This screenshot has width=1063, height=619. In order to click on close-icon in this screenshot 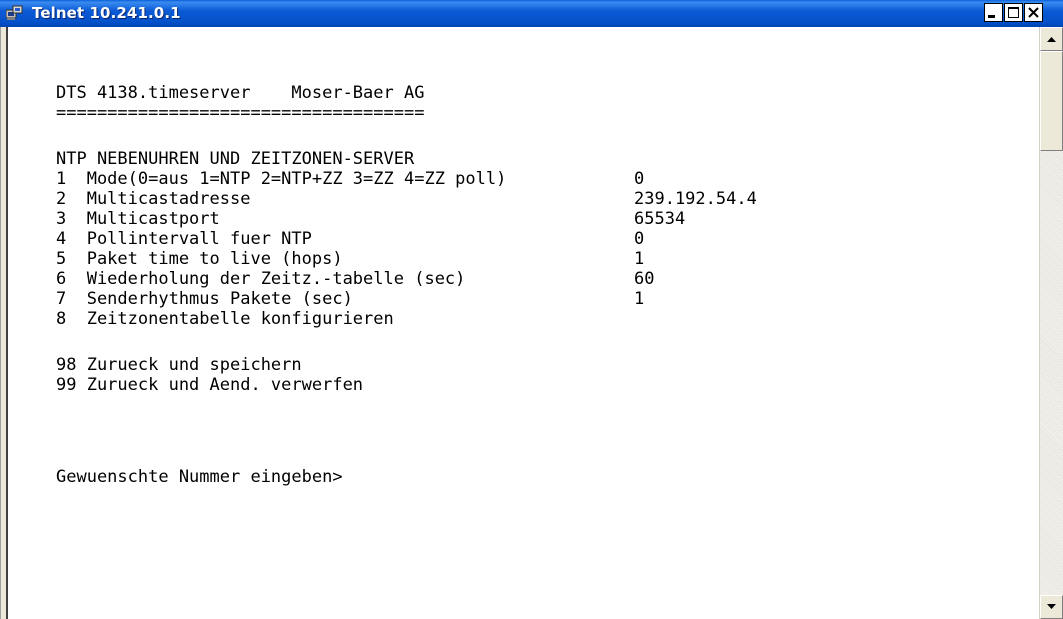, I will do `click(1033, 12)`.